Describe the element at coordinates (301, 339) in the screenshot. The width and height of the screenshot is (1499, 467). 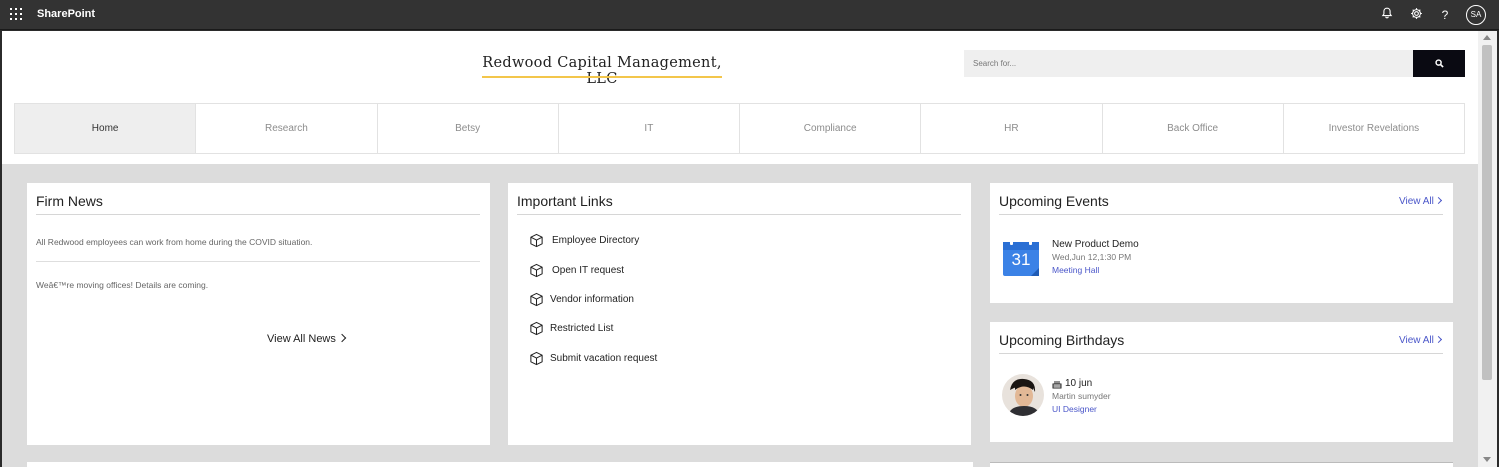
I see `view-all-news-label: View All News` at that location.